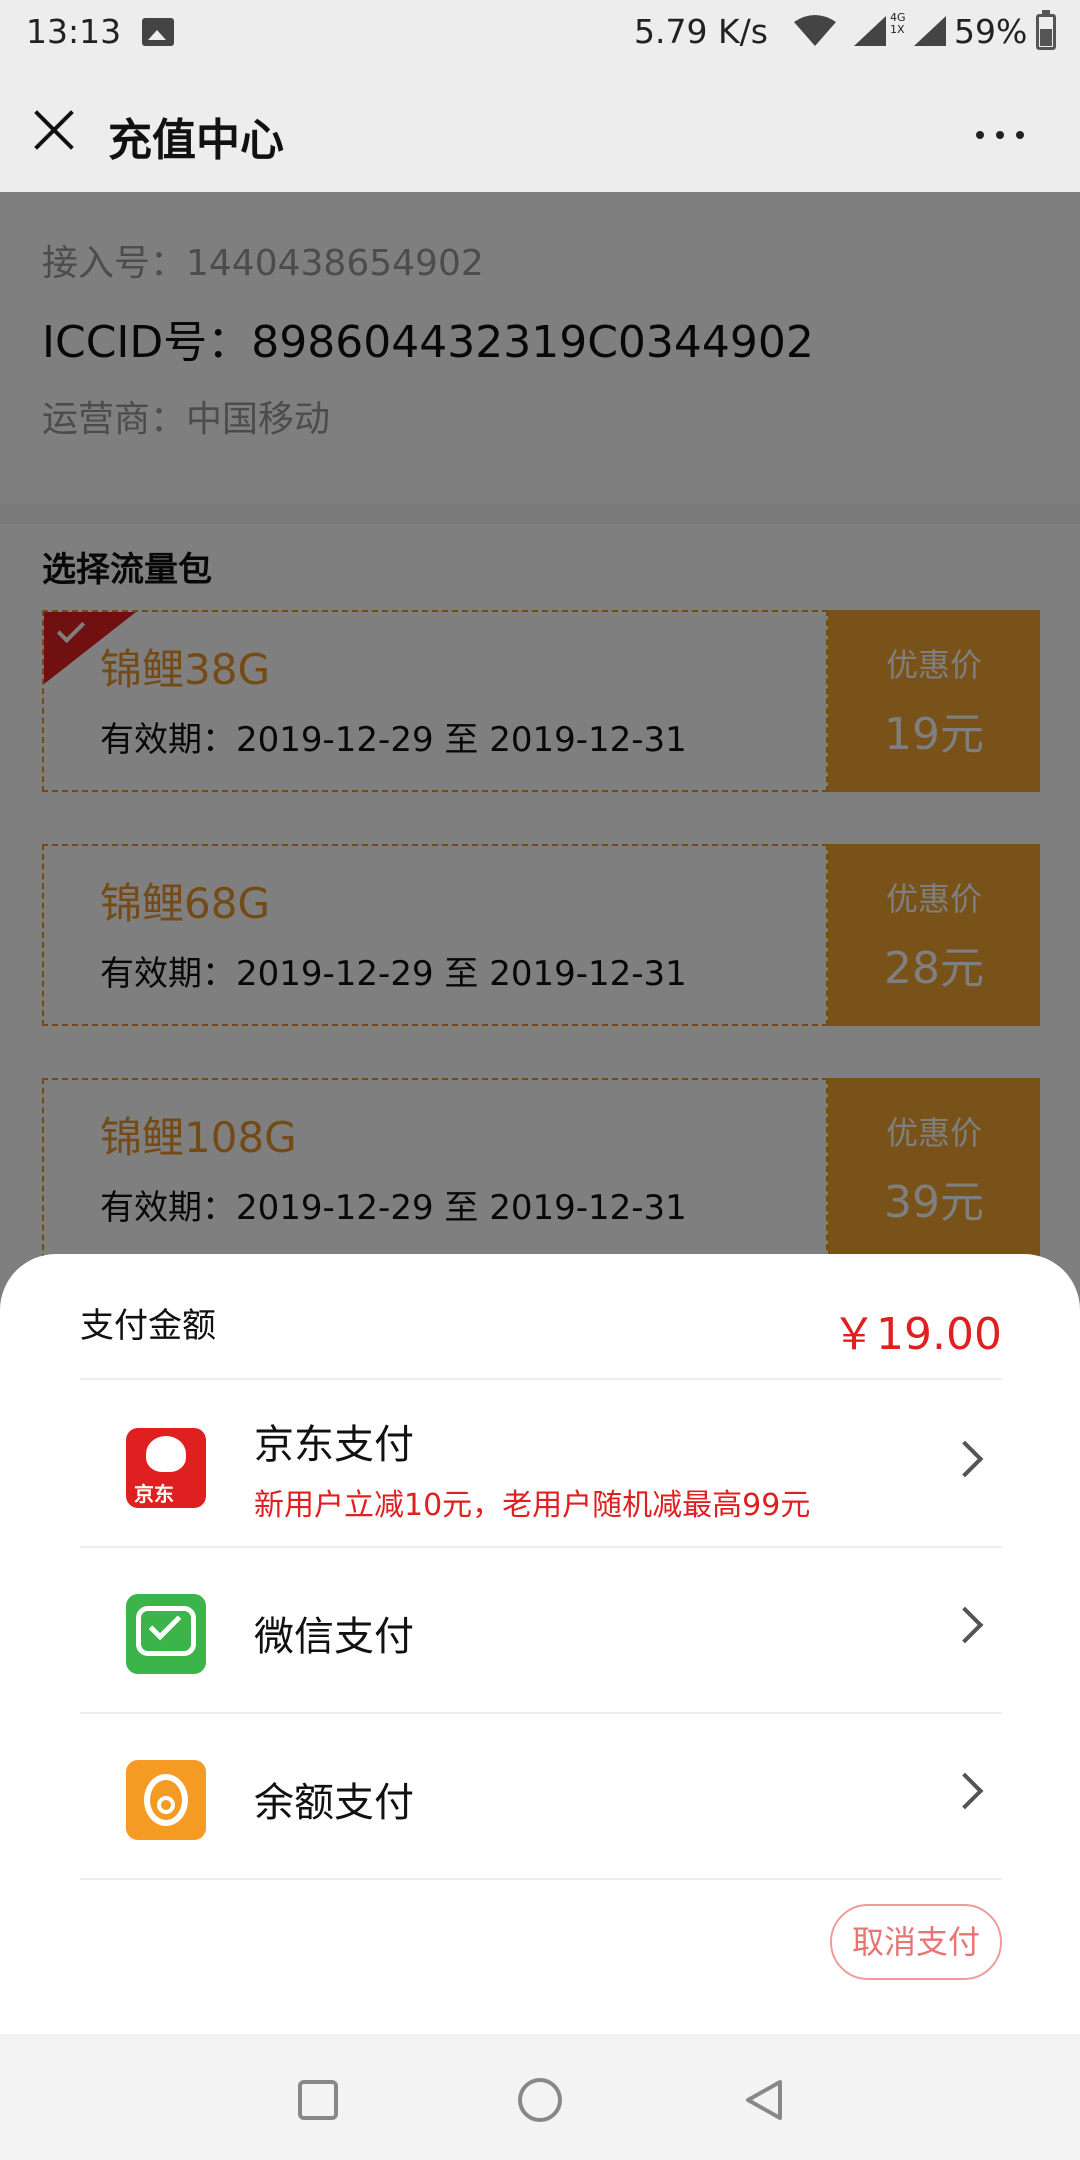  I want to click on wechat-pay-label: 微信支付, so click(334, 1637).